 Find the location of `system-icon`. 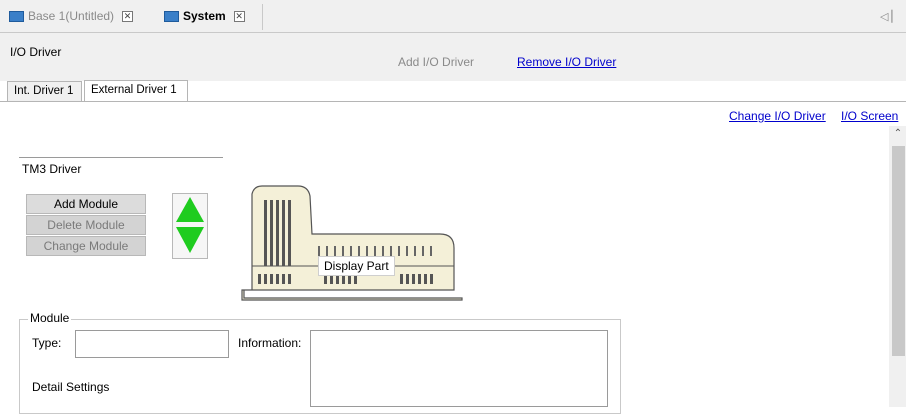

system-icon is located at coordinates (171, 16).